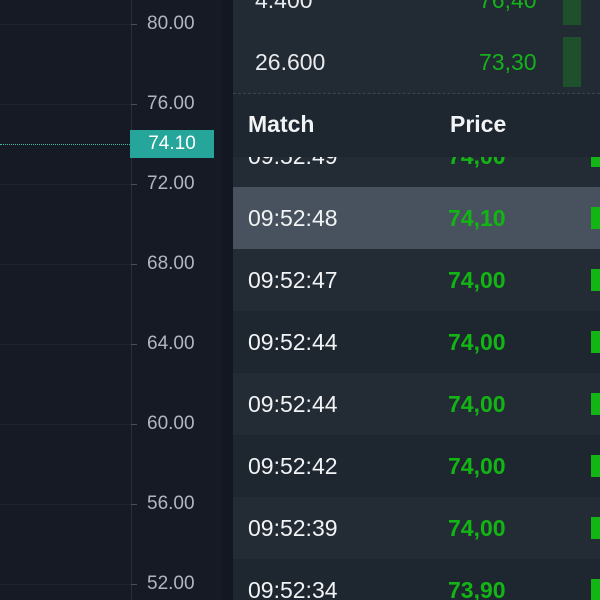  What do you see at coordinates (65, 144) in the screenshot?
I see `last-price-line` at bounding box center [65, 144].